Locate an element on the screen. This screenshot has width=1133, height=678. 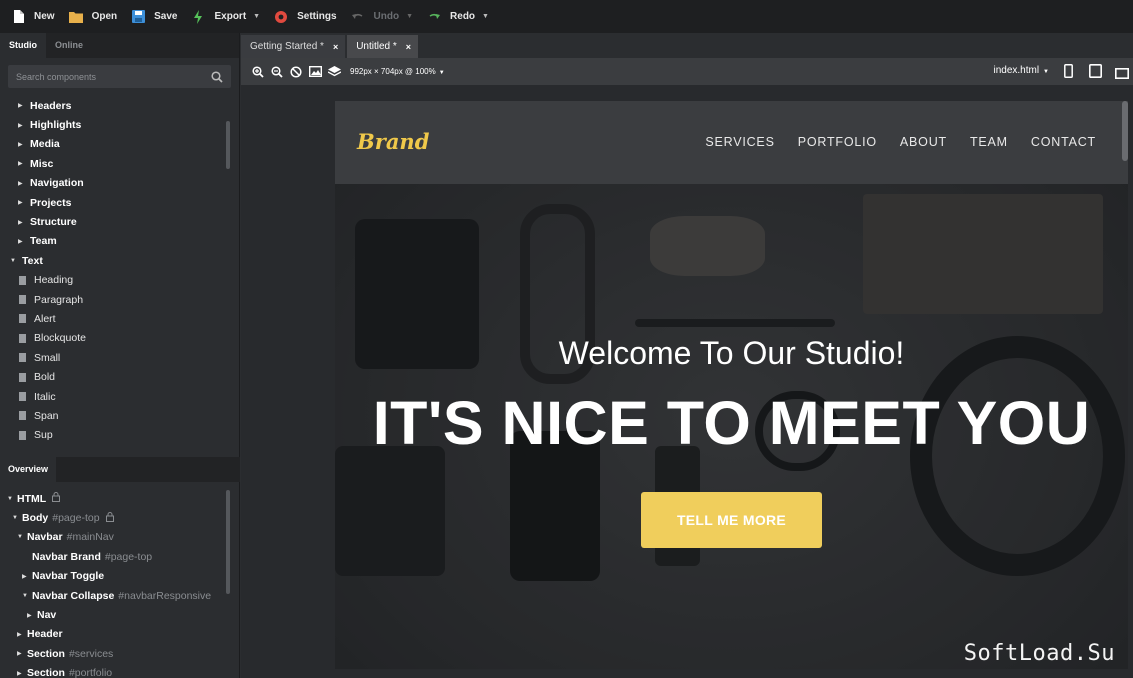
component-item-alert: Alert is located at coordinates (116, 318).